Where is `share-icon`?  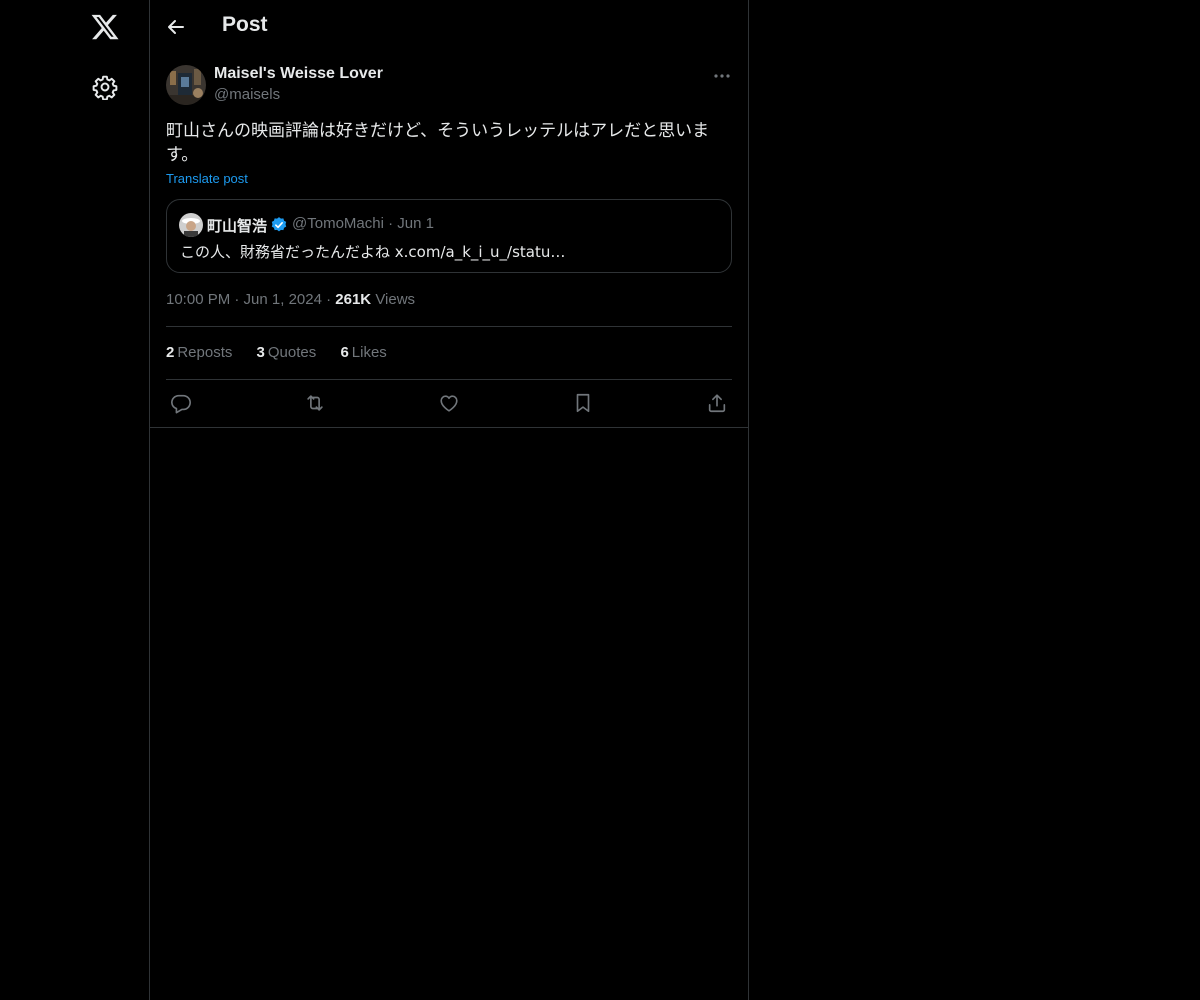
share-icon is located at coordinates (717, 403).